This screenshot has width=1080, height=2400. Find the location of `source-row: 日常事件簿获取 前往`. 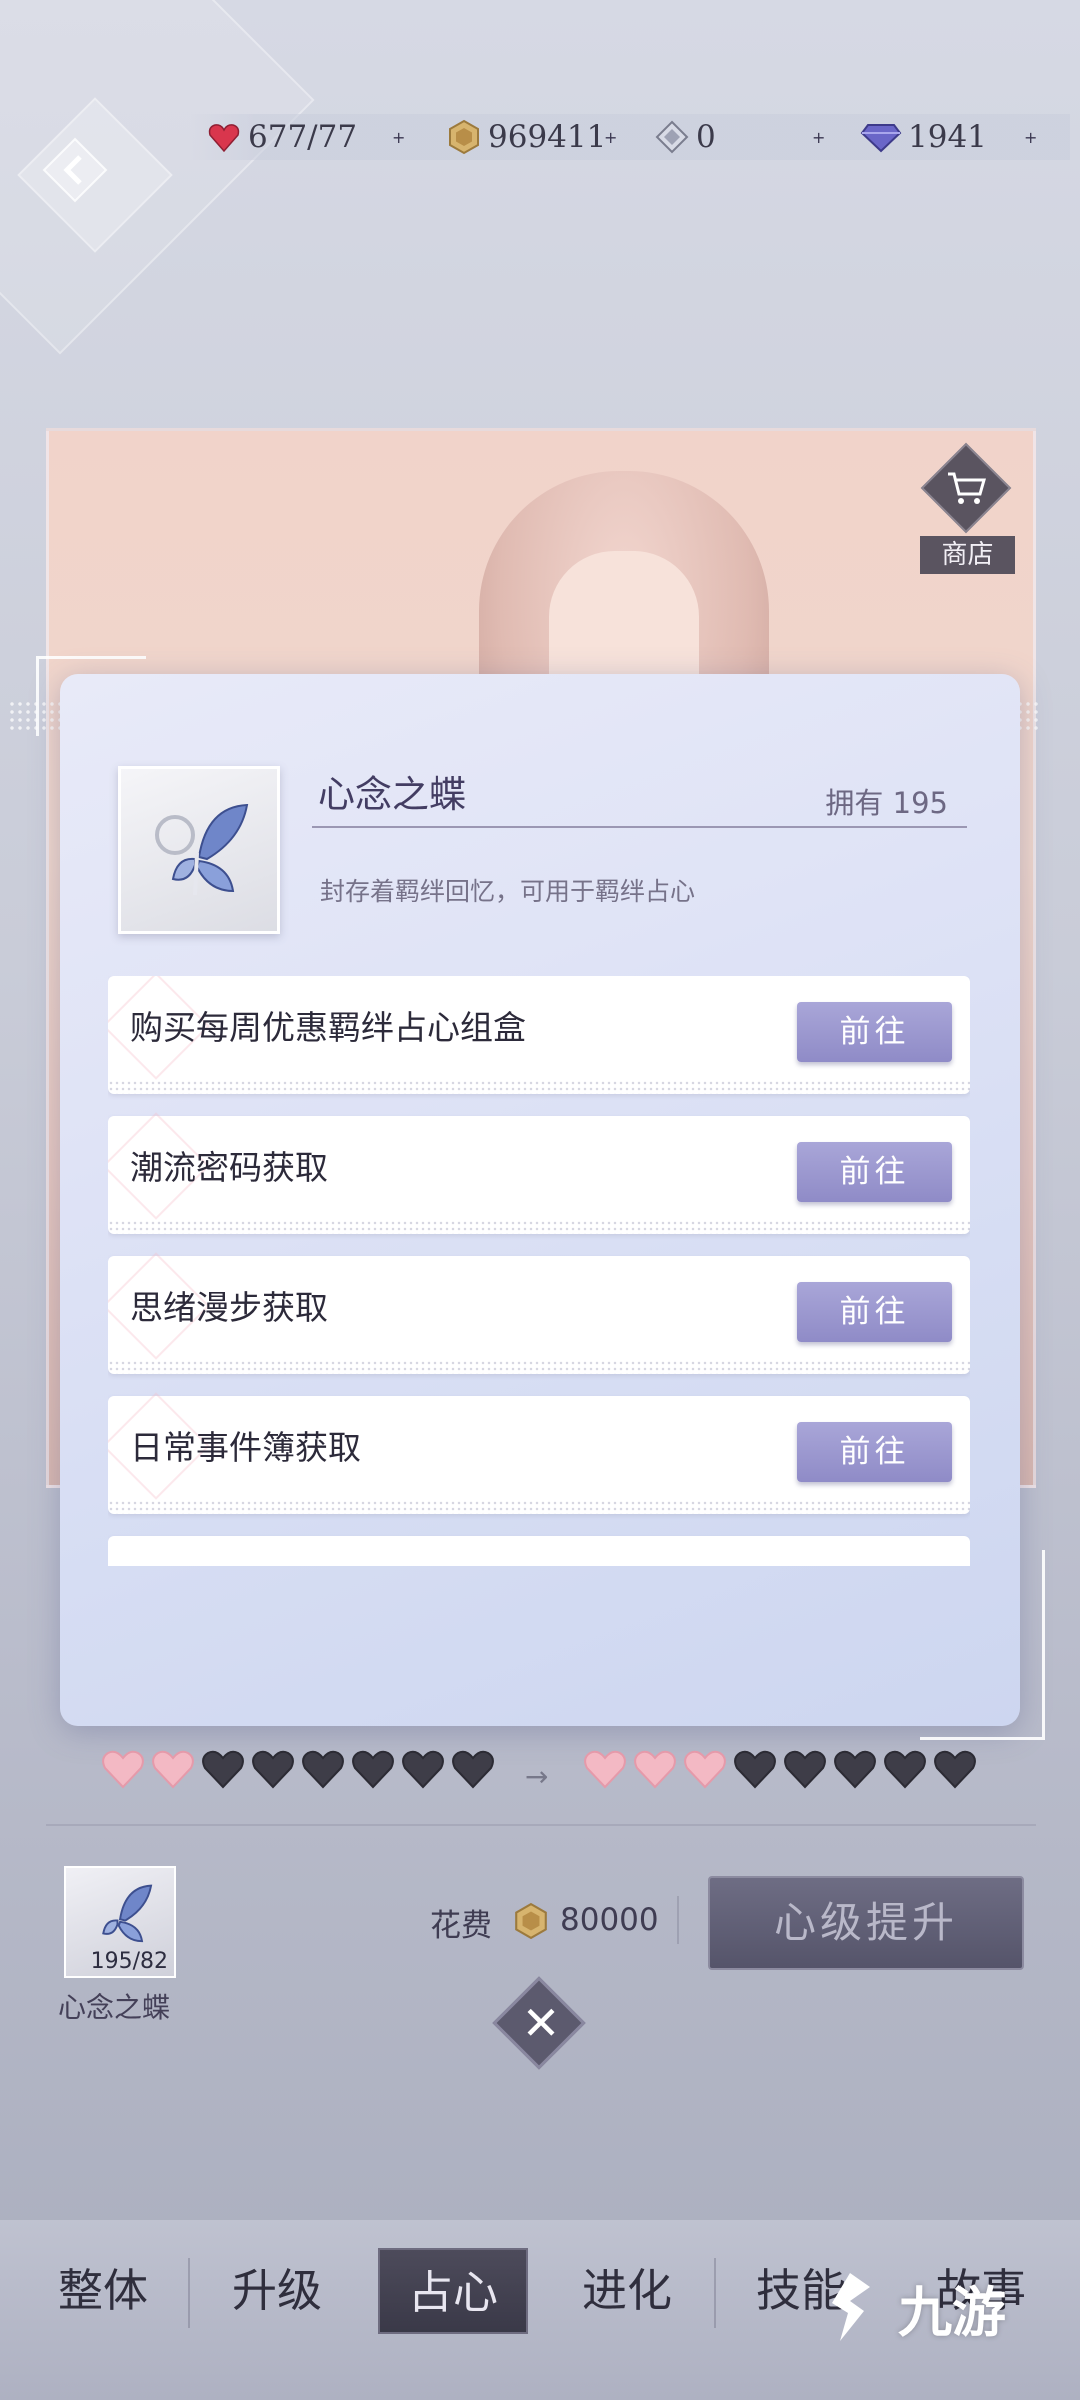

source-row: 日常事件簿获取 前往 is located at coordinates (539, 1453).